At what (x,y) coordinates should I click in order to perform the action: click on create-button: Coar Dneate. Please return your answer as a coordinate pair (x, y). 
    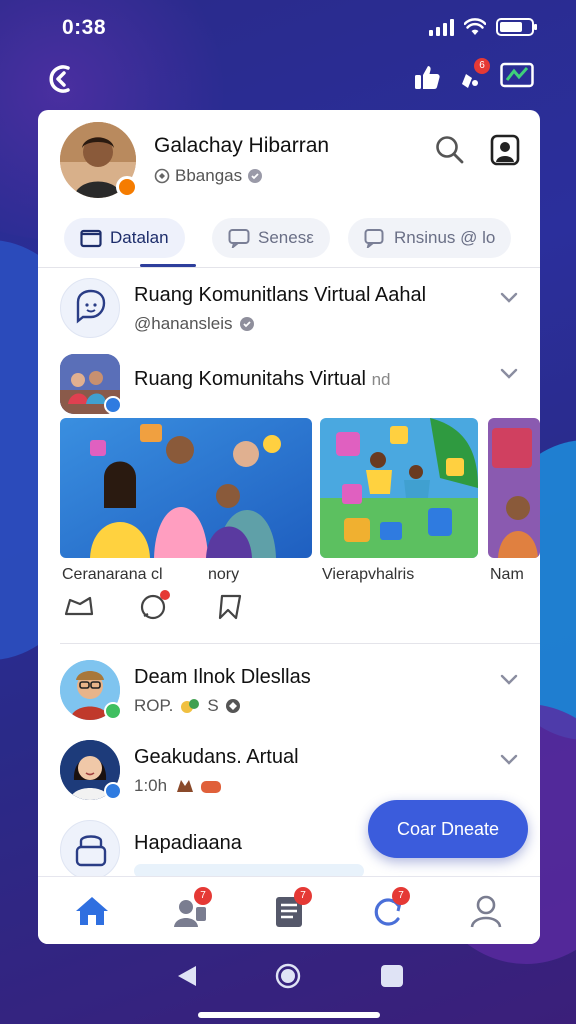
    Looking at the image, I should click on (448, 829).